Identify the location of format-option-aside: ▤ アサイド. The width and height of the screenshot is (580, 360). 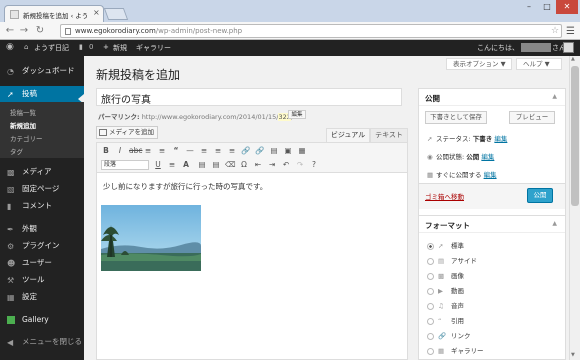
(452, 260).